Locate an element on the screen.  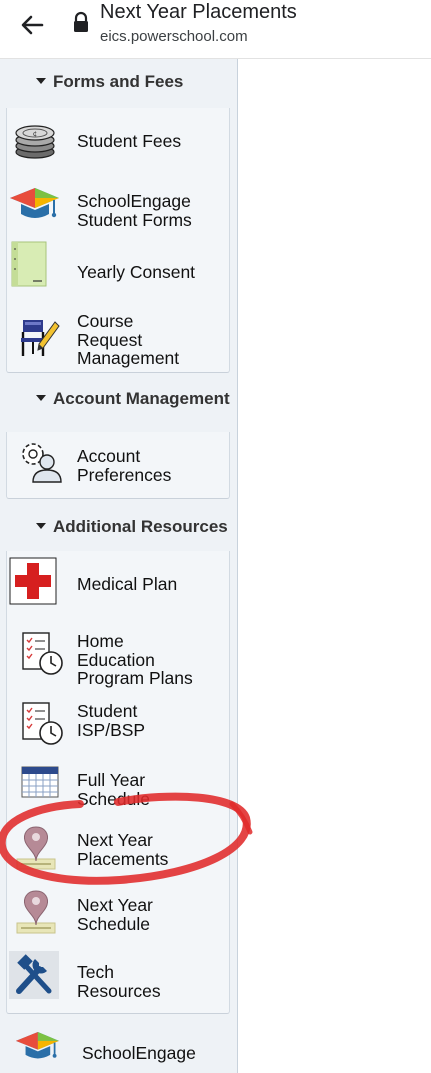
section-header-label: Forms and Fees is located at coordinates (118, 81).